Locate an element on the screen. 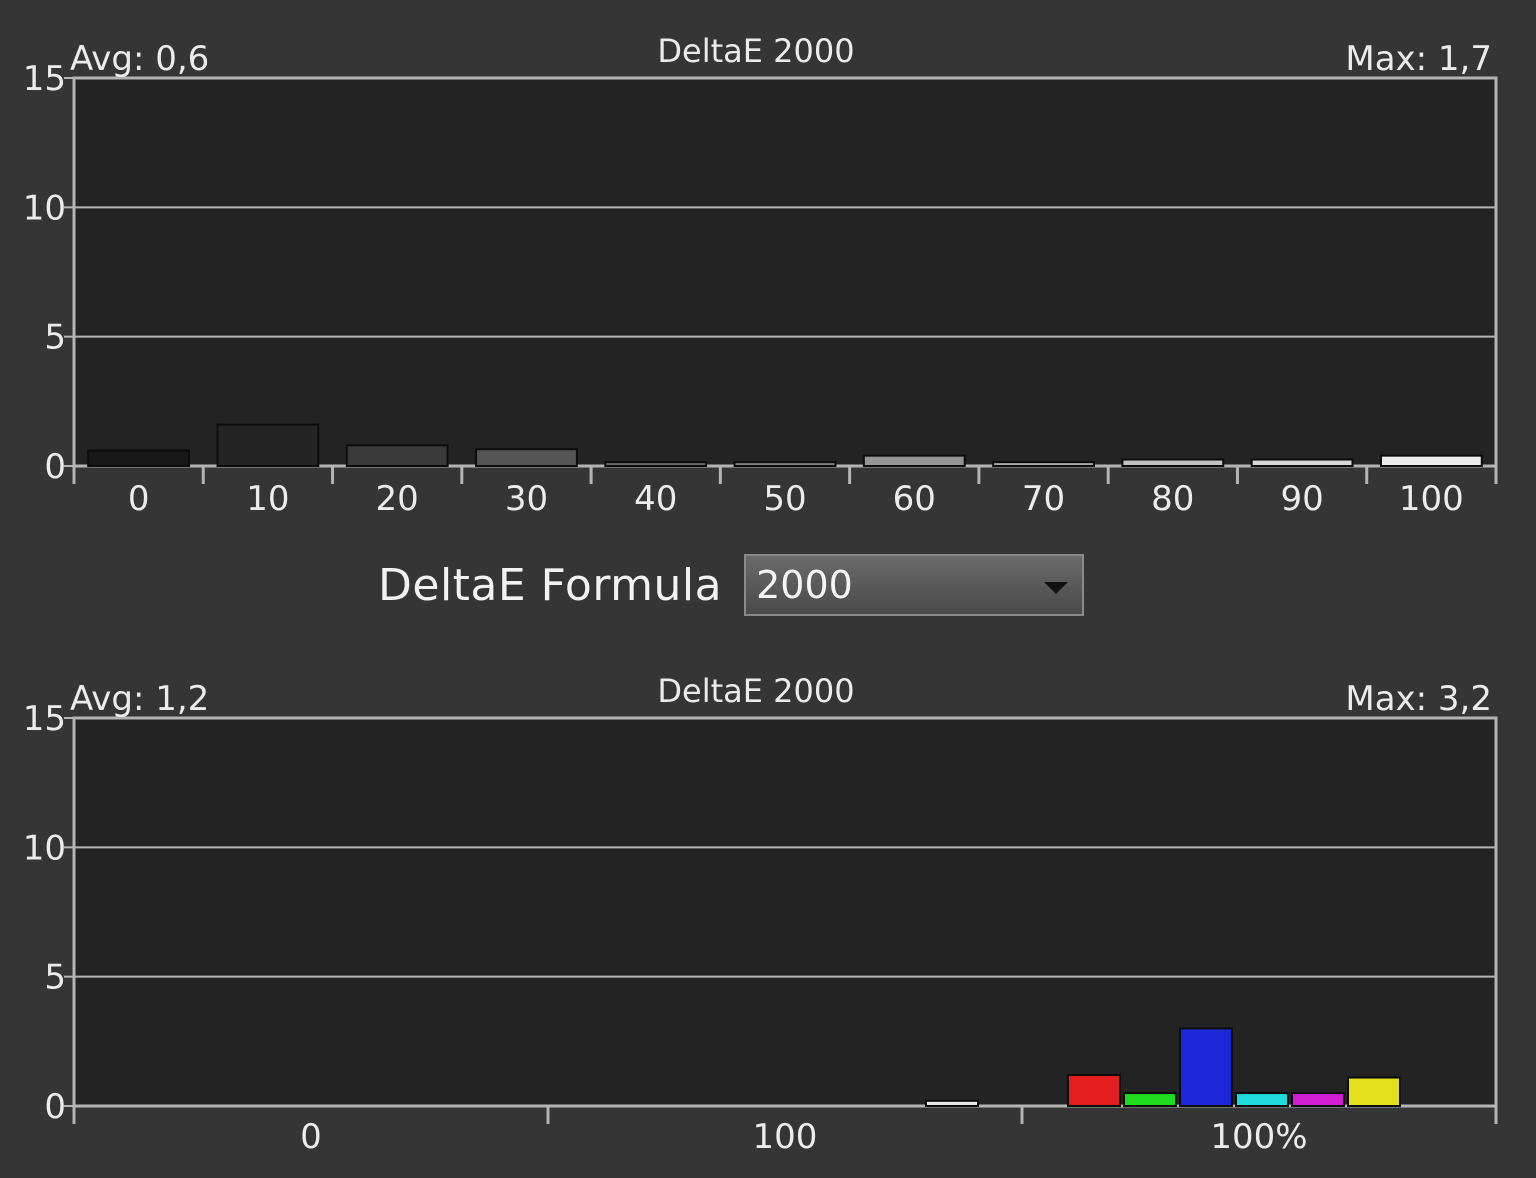 This screenshot has width=1536, height=1178. x-tick-label: 80 is located at coordinates (1172, 499).